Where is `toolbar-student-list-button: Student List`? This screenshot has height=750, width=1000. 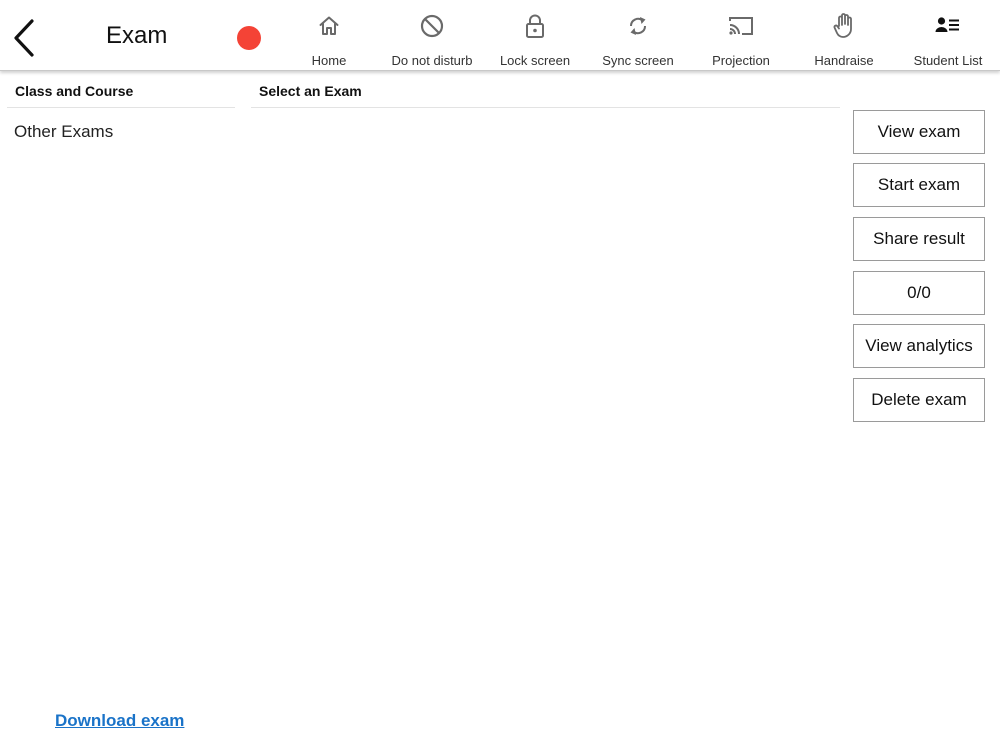
toolbar-student-list-button: Student List is located at coordinates (948, 37).